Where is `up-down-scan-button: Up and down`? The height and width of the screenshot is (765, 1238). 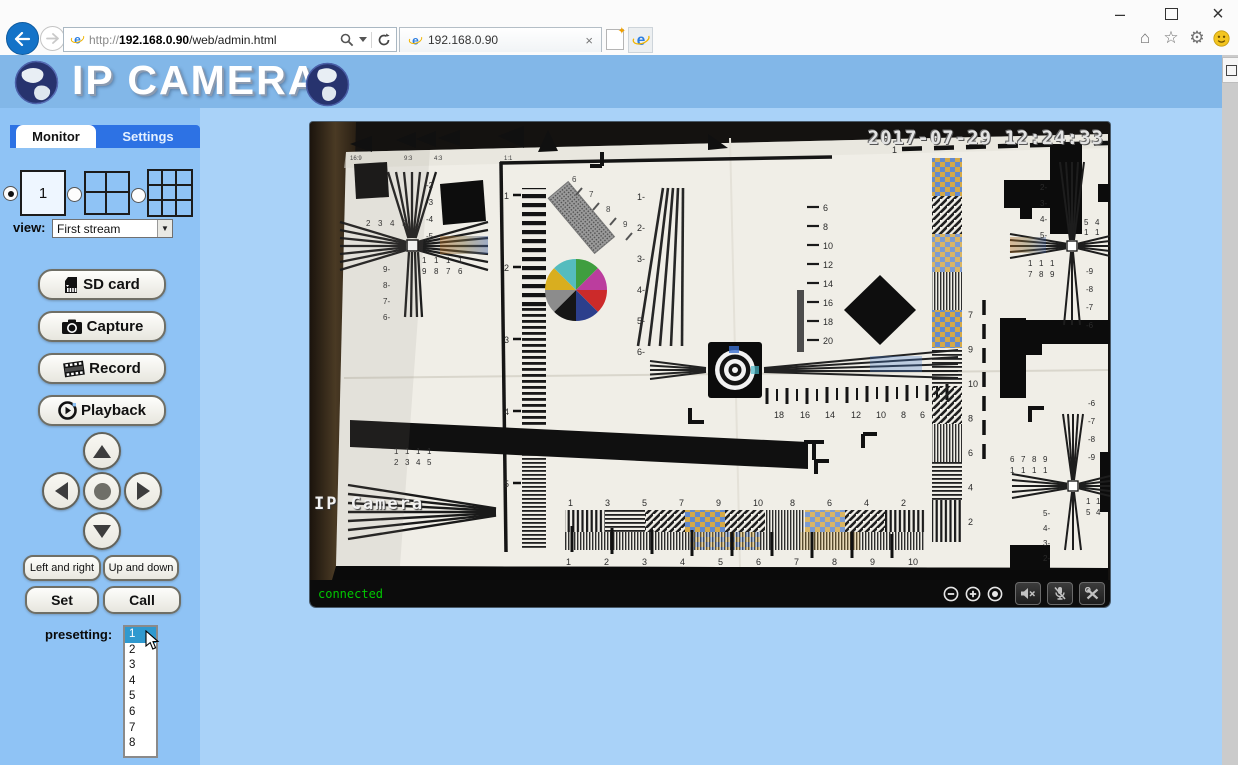
up-down-scan-button: Up and down is located at coordinates (141, 568).